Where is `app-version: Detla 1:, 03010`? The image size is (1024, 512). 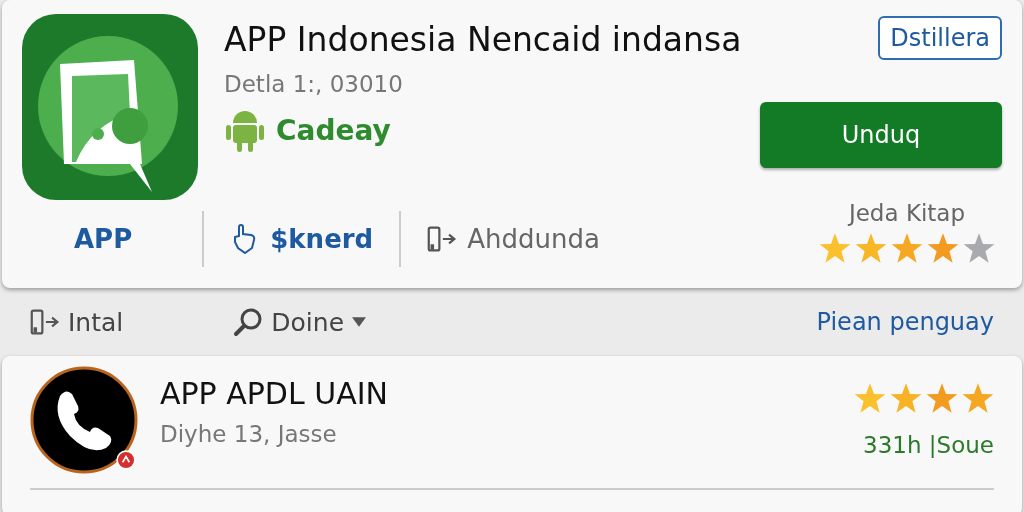
app-version: Detla 1:, 03010 is located at coordinates (314, 84).